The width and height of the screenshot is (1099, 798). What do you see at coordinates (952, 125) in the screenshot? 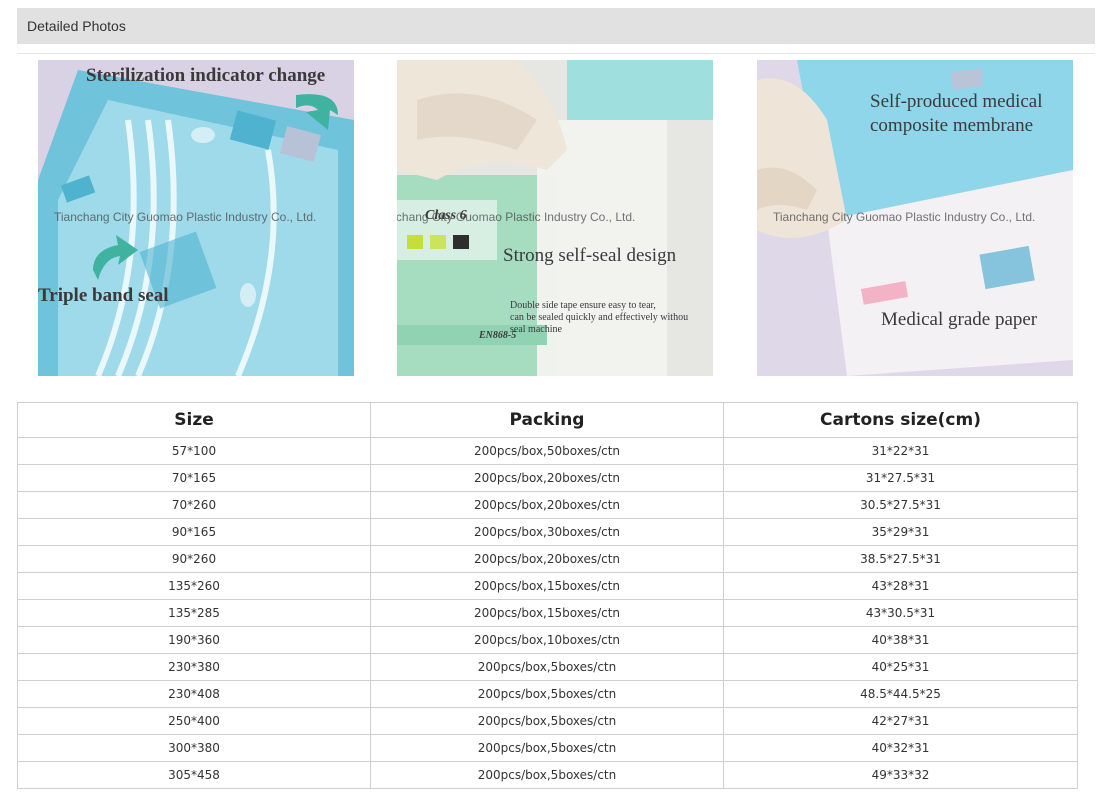
I see `photo-label-membrane-2: composite membrane` at bounding box center [952, 125].